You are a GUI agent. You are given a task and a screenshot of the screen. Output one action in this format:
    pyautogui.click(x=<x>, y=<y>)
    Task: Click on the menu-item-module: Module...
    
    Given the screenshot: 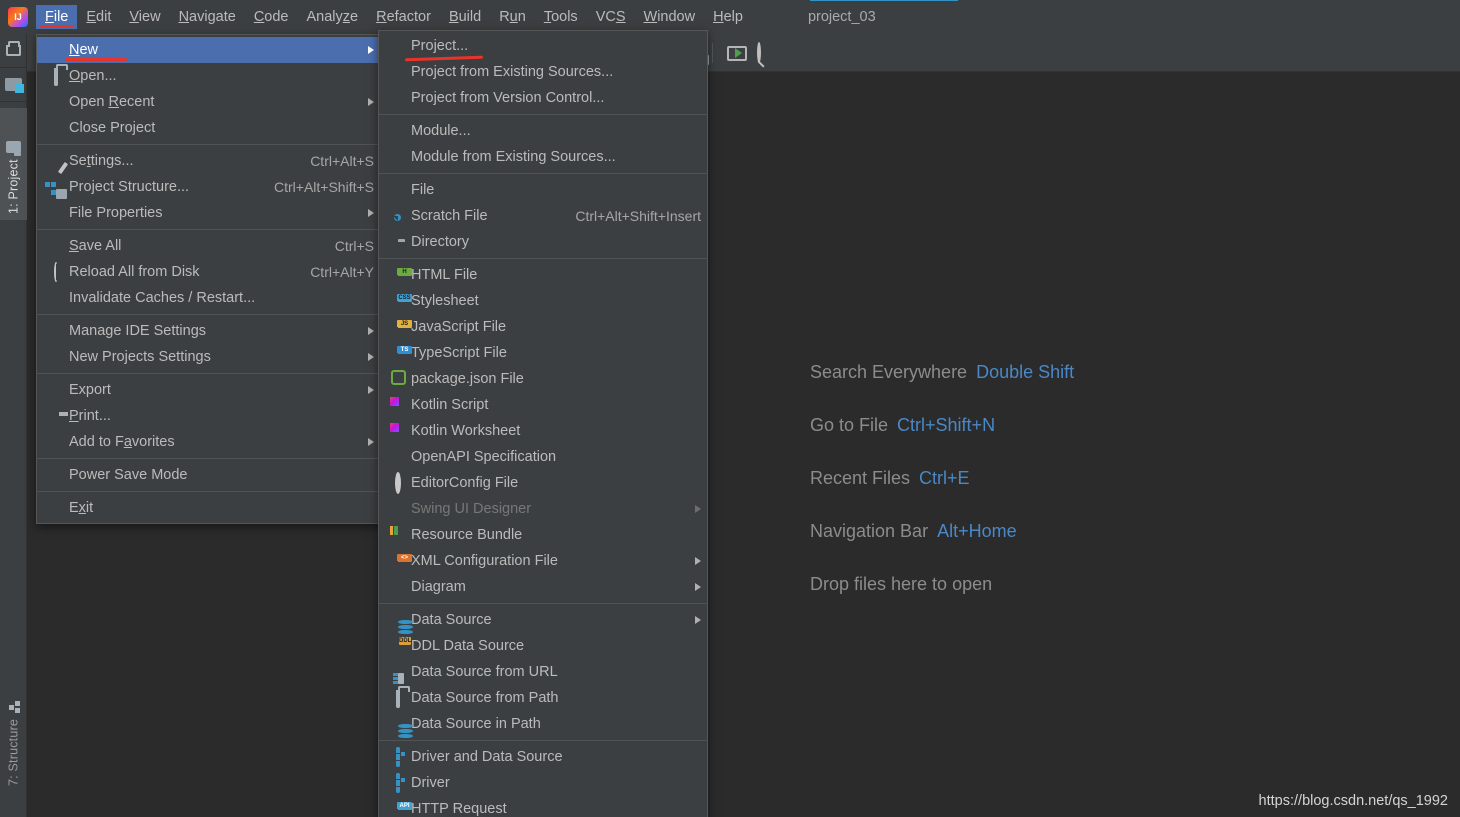 What is the action you would take?
    pyautogui.click(x=543, y=131)
    